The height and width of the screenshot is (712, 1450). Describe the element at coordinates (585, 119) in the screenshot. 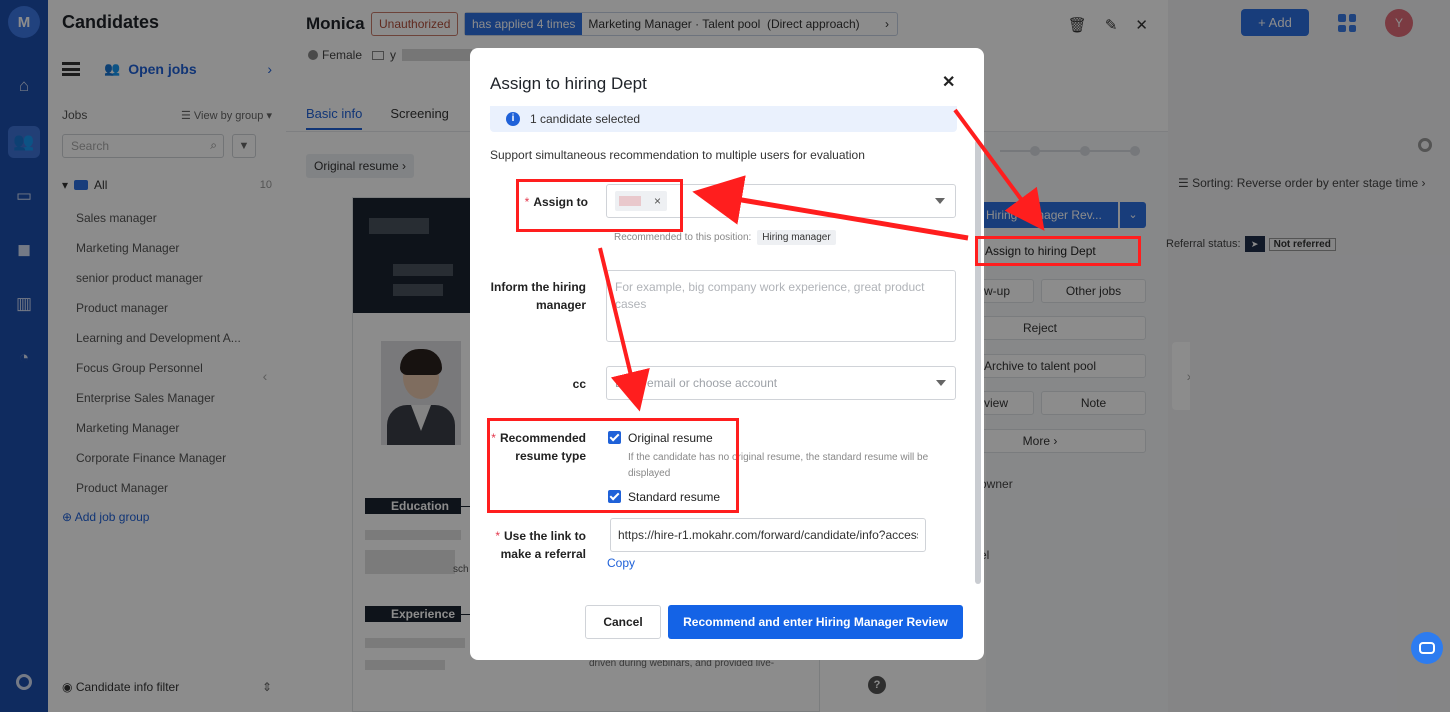

I see `selection-count: 1 candidate selected` at that location.